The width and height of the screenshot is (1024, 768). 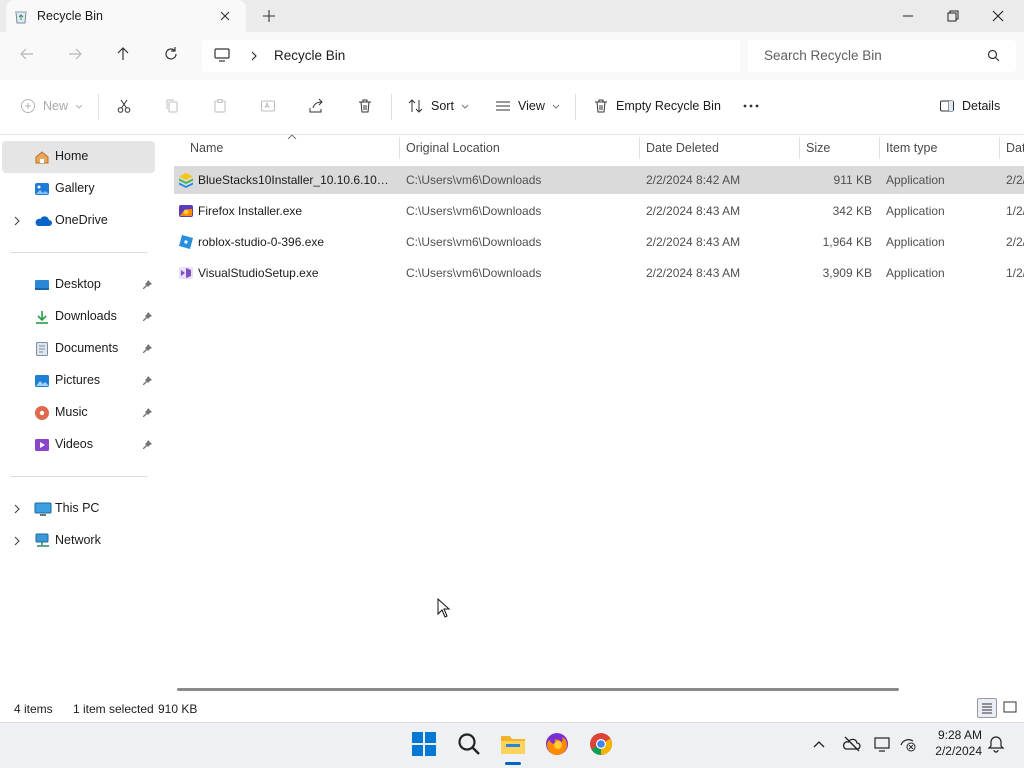 I want to click on copy-button, so click(x=172, y=106).